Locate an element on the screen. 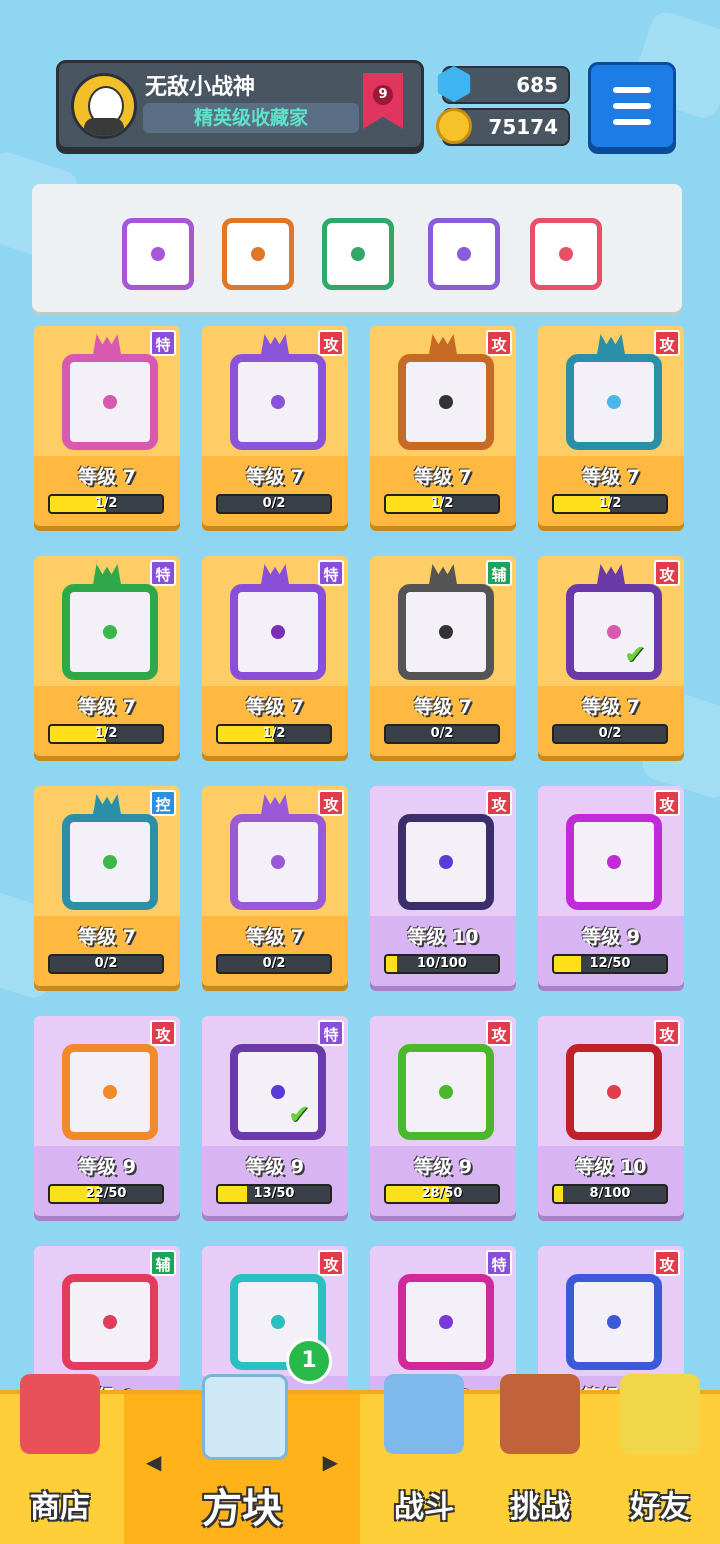 The height and width of the screenshot is (1544, 720). nav-shop: 商店 is located at coordinates (60, 1459).